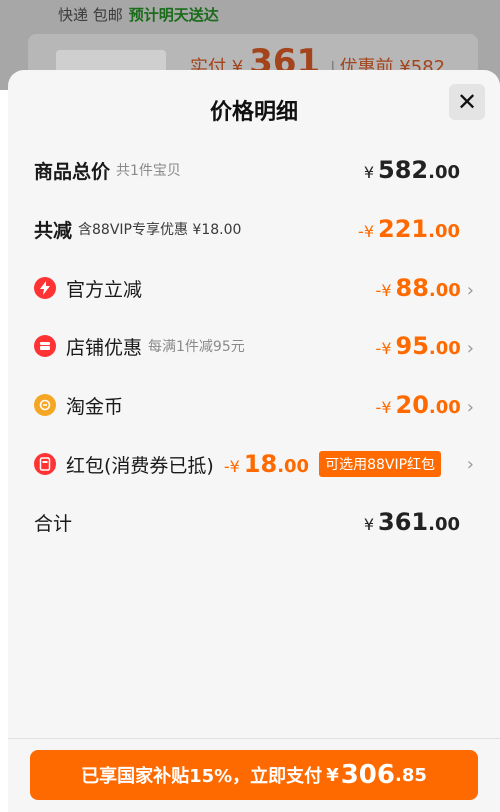 This screenshot has height=812, width=500. Describe the element at coordinates (411, 775) in the screenshot. I see `pay-amount-dec: .85` at that location.